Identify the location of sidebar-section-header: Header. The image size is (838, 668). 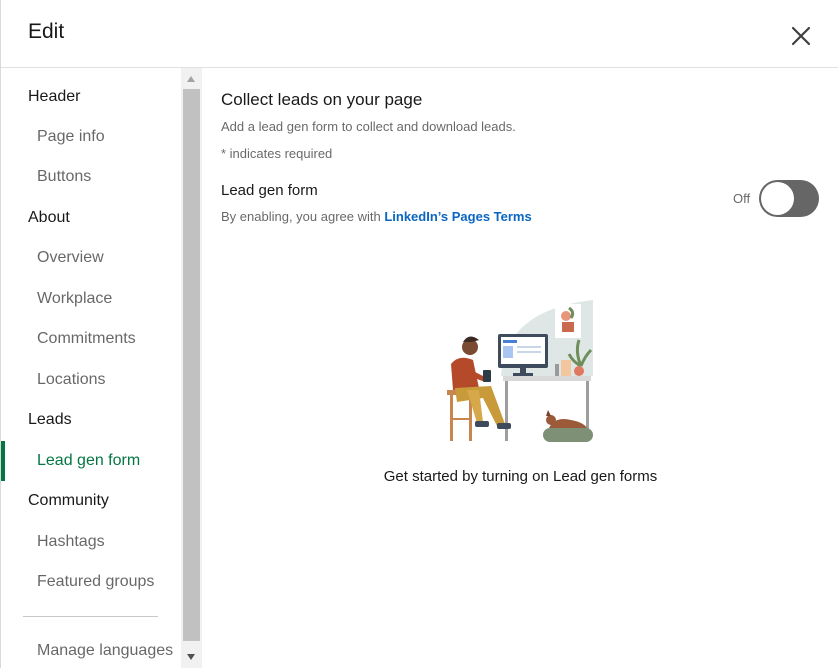
(91, 97).